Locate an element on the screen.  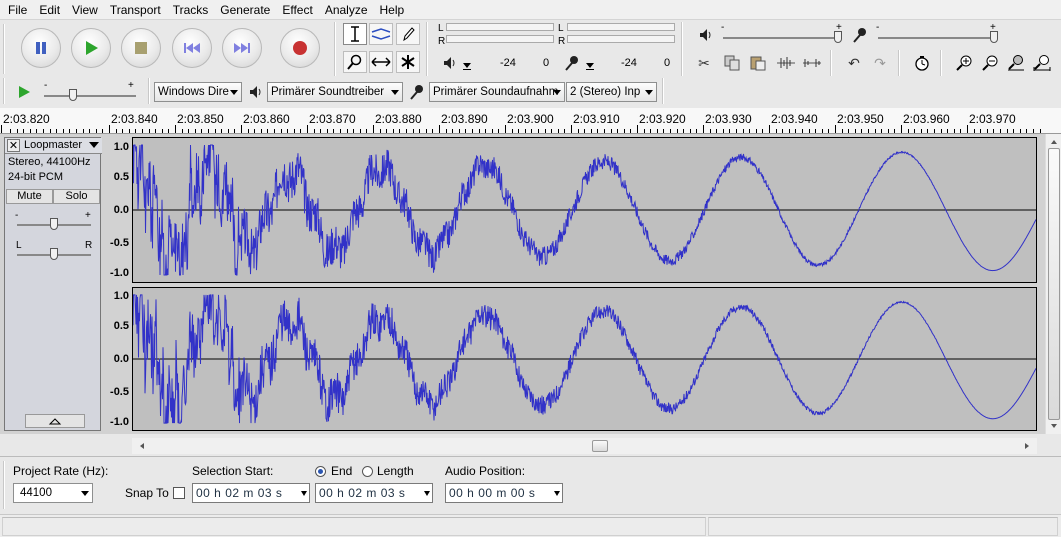
record-meter-left is located at coordinates (621, 27).